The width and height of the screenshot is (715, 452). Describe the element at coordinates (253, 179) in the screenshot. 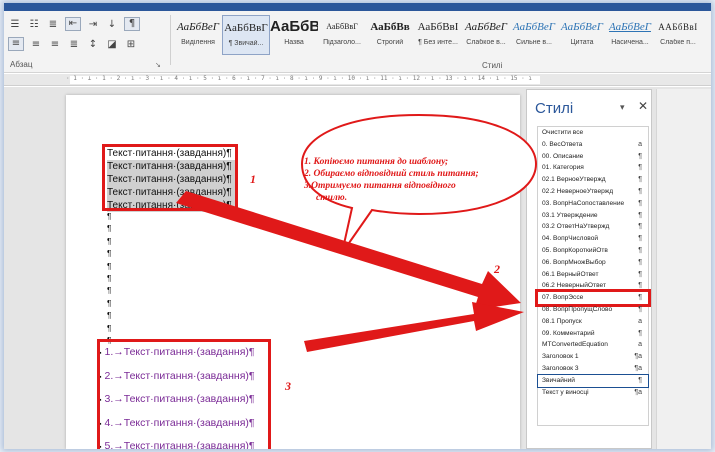

I see `annotation-number-1: 1` at that location.